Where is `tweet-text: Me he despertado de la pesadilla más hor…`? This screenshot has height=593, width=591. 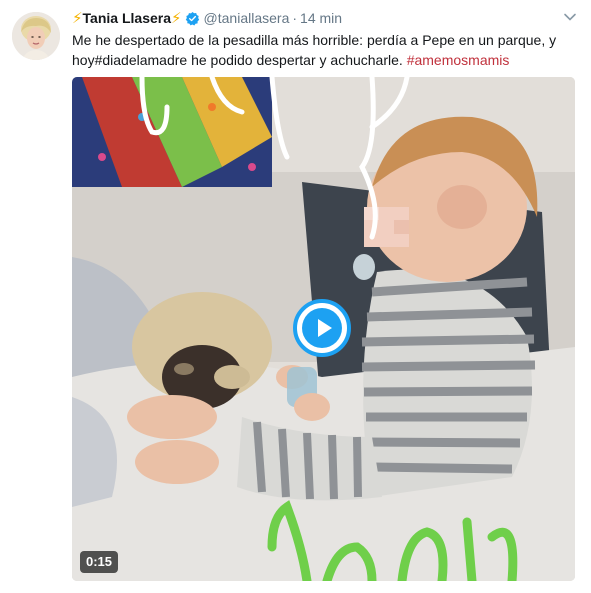 tweet-text: Me he despertado de la pesadilla más hor… is located at coordinates (322, 50).